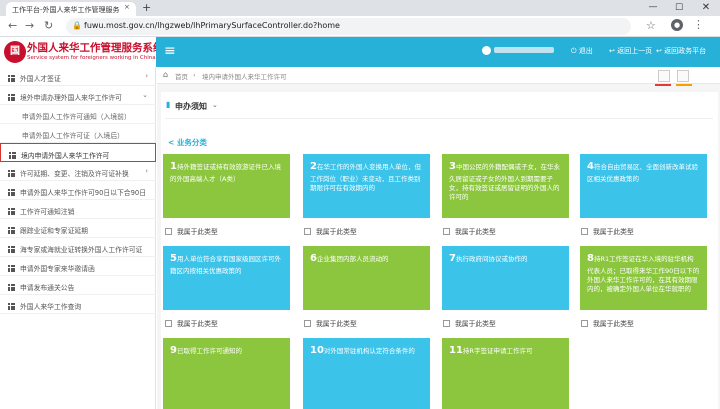 This screenshot has height=409, width=720. Describe the element at coordinates (95, 48) in the screenshot. I see `site-title: 外国人来华工作管理服务系统` at that location.